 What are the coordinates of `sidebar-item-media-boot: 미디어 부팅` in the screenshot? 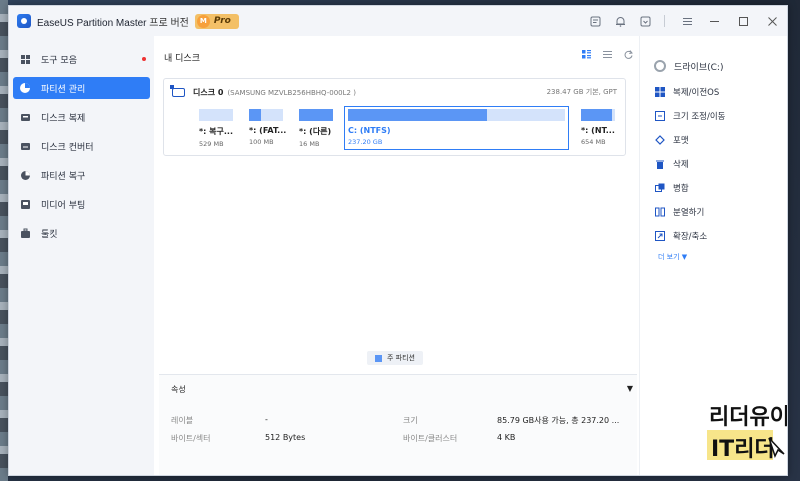 It's located at (81, 204).